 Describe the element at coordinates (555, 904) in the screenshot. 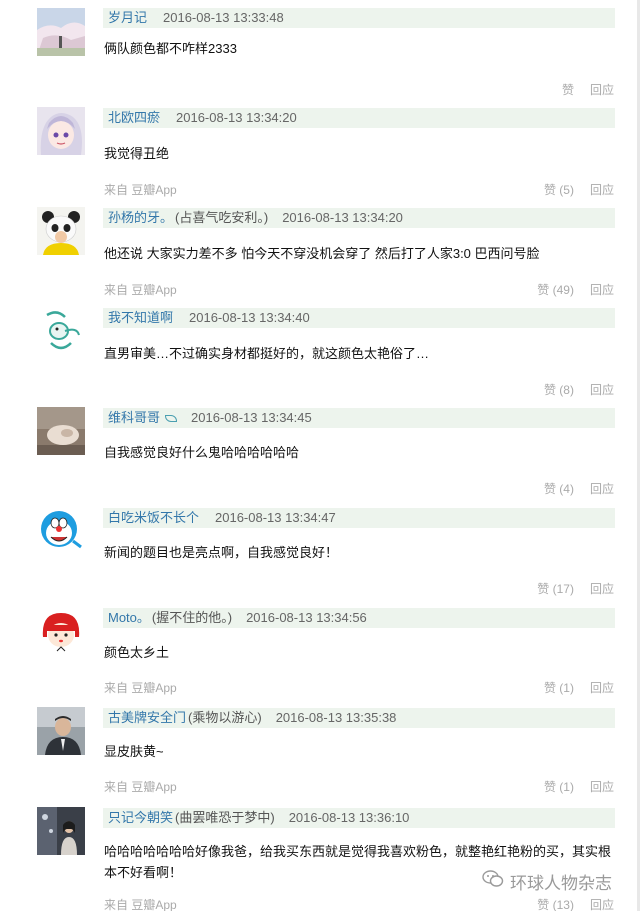

I see `like-button: 赞 (13)` at that location.